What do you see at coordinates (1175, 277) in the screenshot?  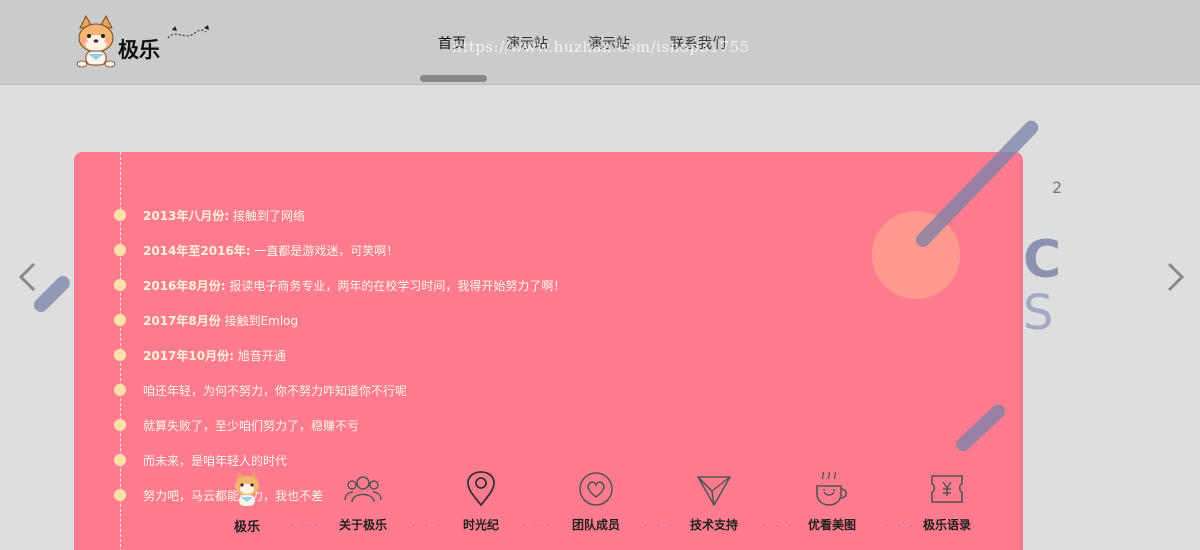 I see `chevron-right-icon` at bounding box center [1175, 277].